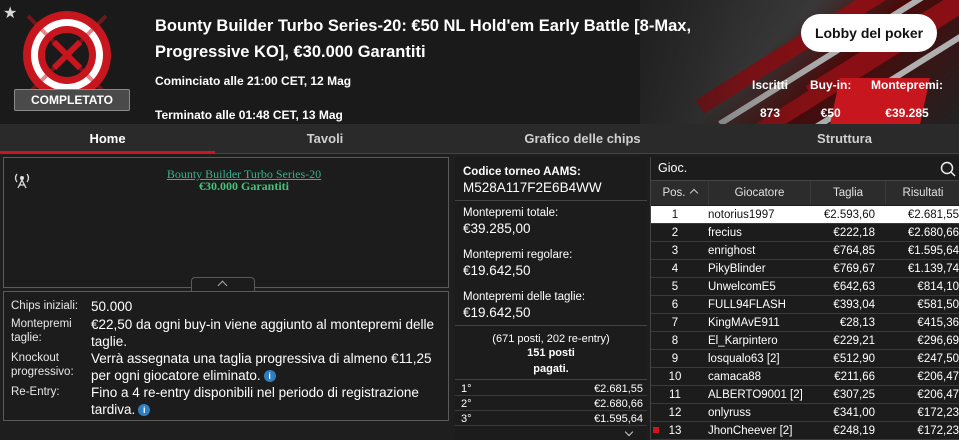 The height and width of the screenshot is (440, 959). What do you see at coordinates (760, 193) in the screenshot?
I see `column-header-player: Giocatore` at bounding box center [760, 193].